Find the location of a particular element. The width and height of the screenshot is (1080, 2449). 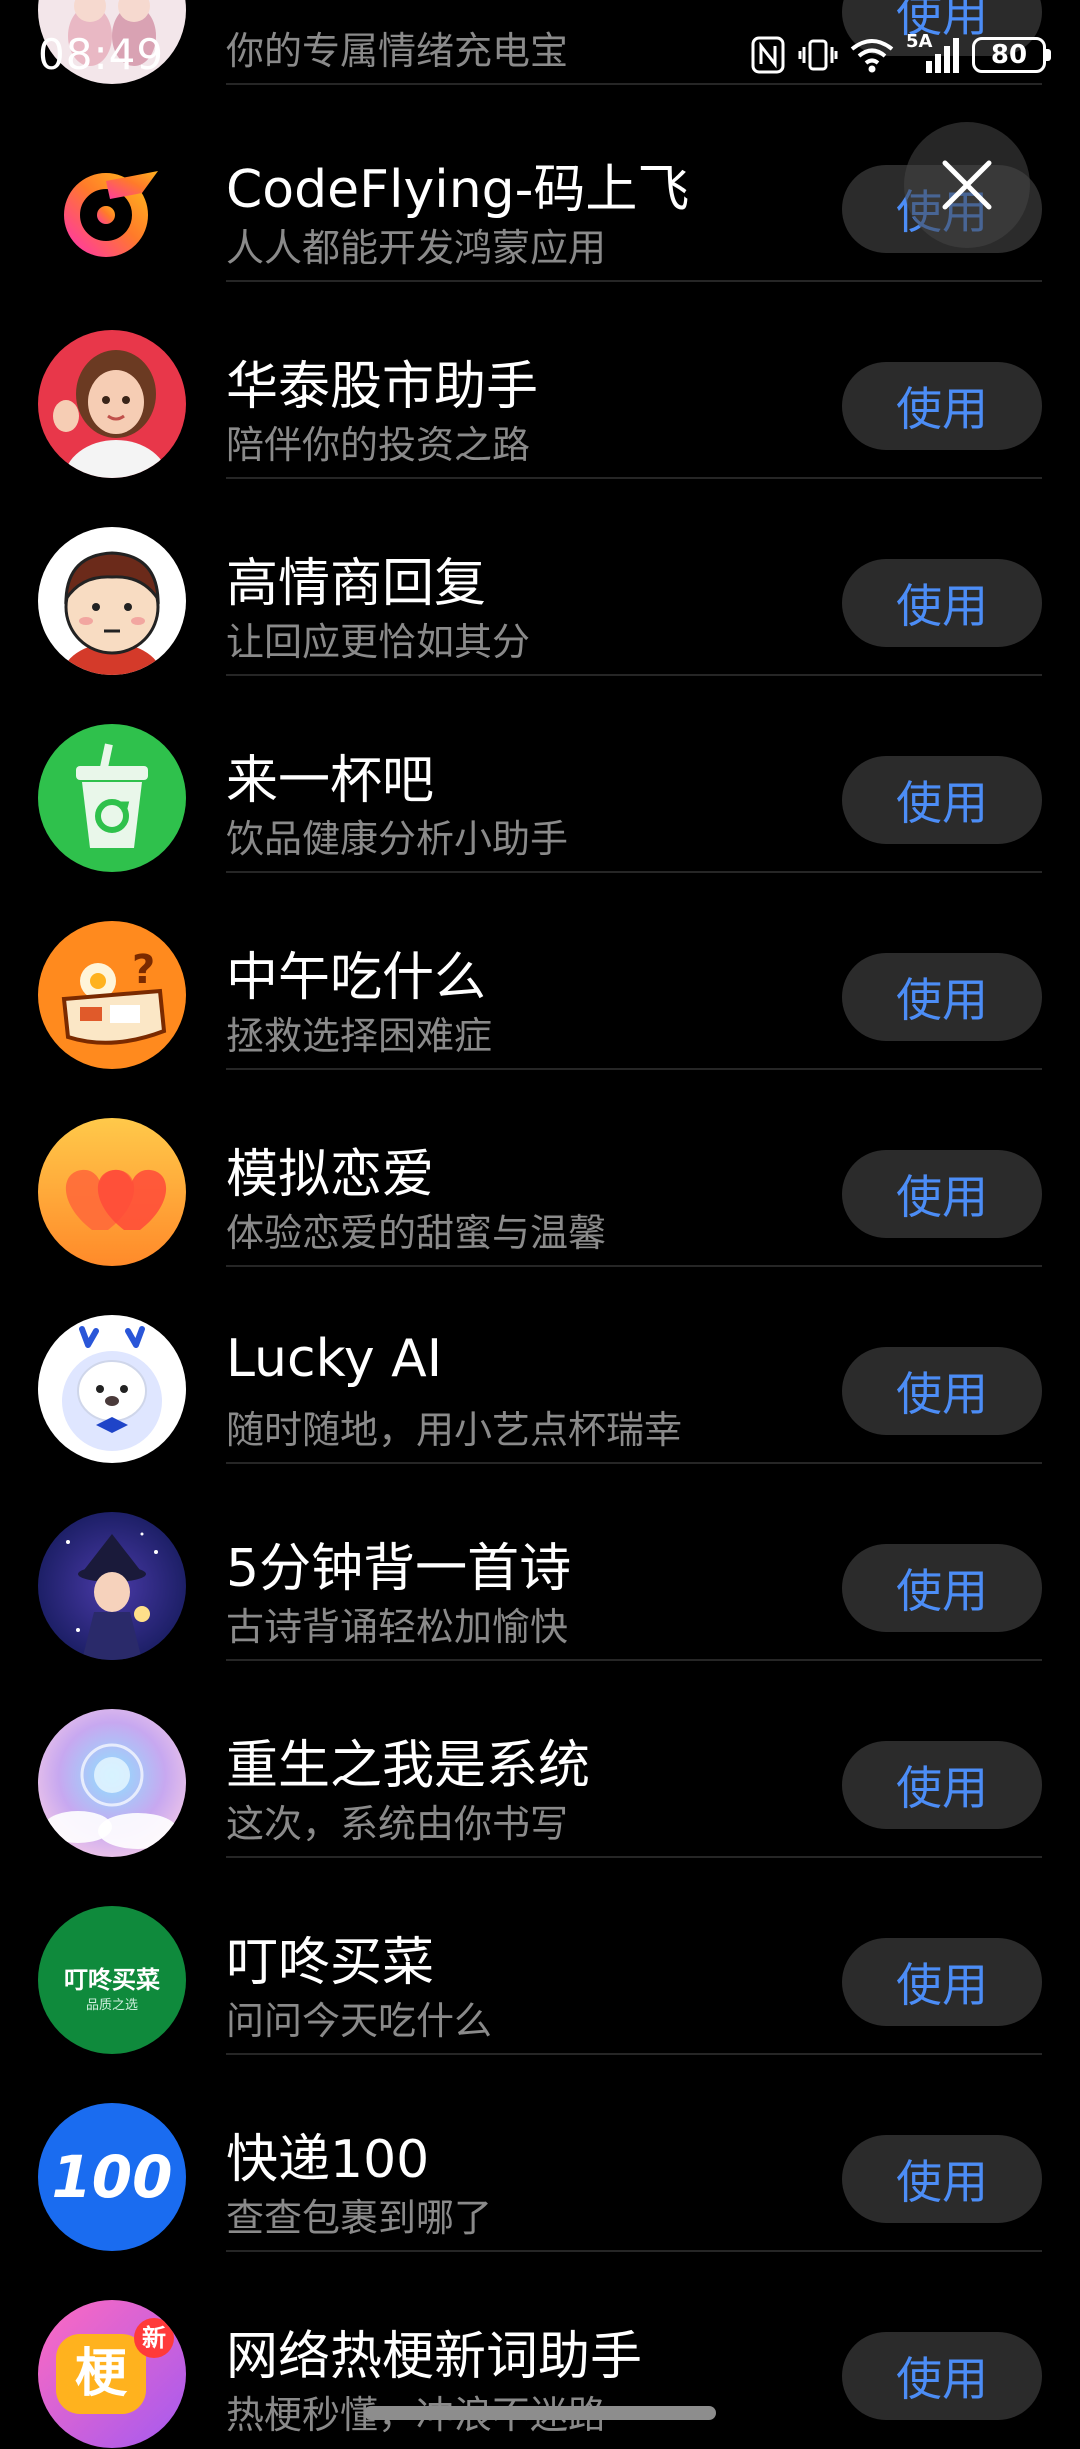

dingdong-logo-subtext: 品质之选 is located at coordinates (111, 2005).